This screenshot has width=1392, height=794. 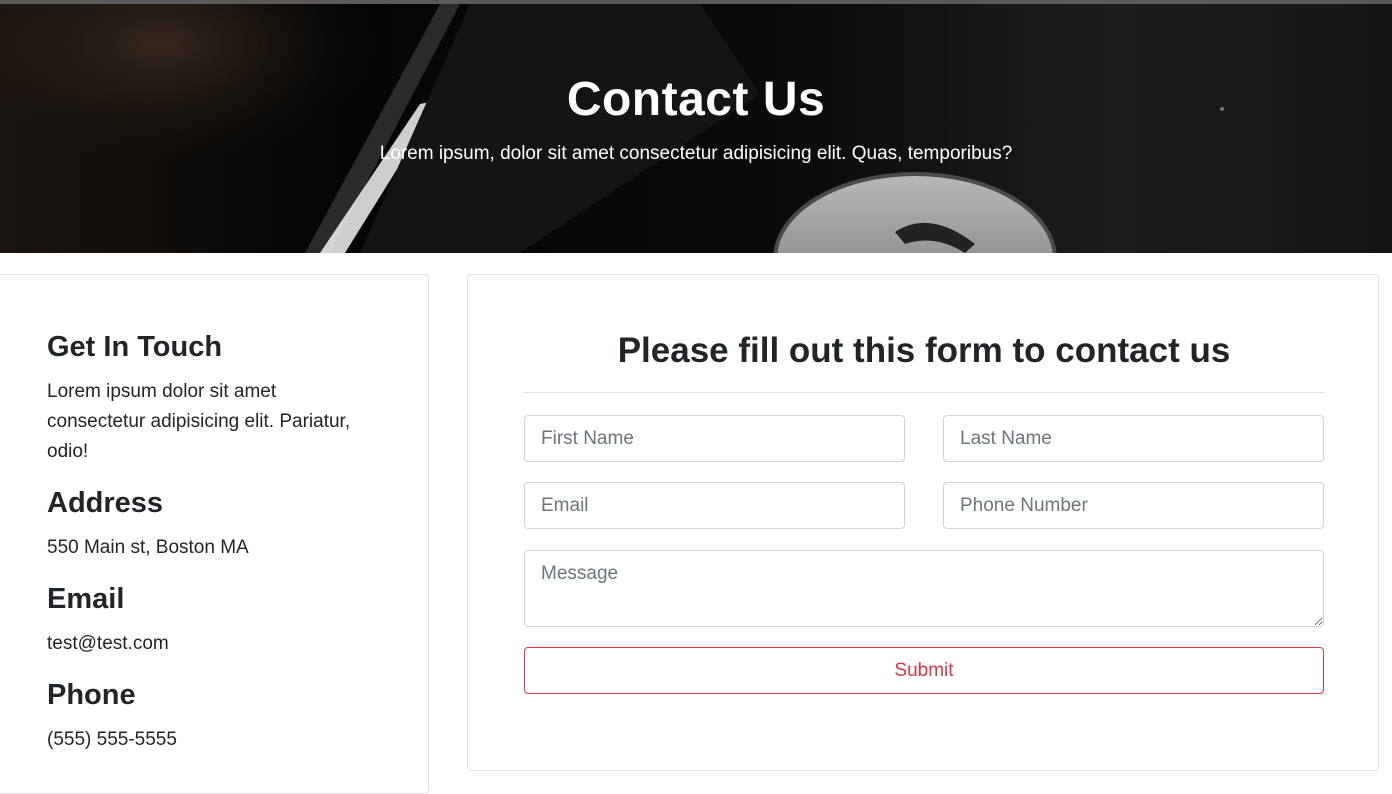 I want to click on form-divider, so click(x=924, y=392).